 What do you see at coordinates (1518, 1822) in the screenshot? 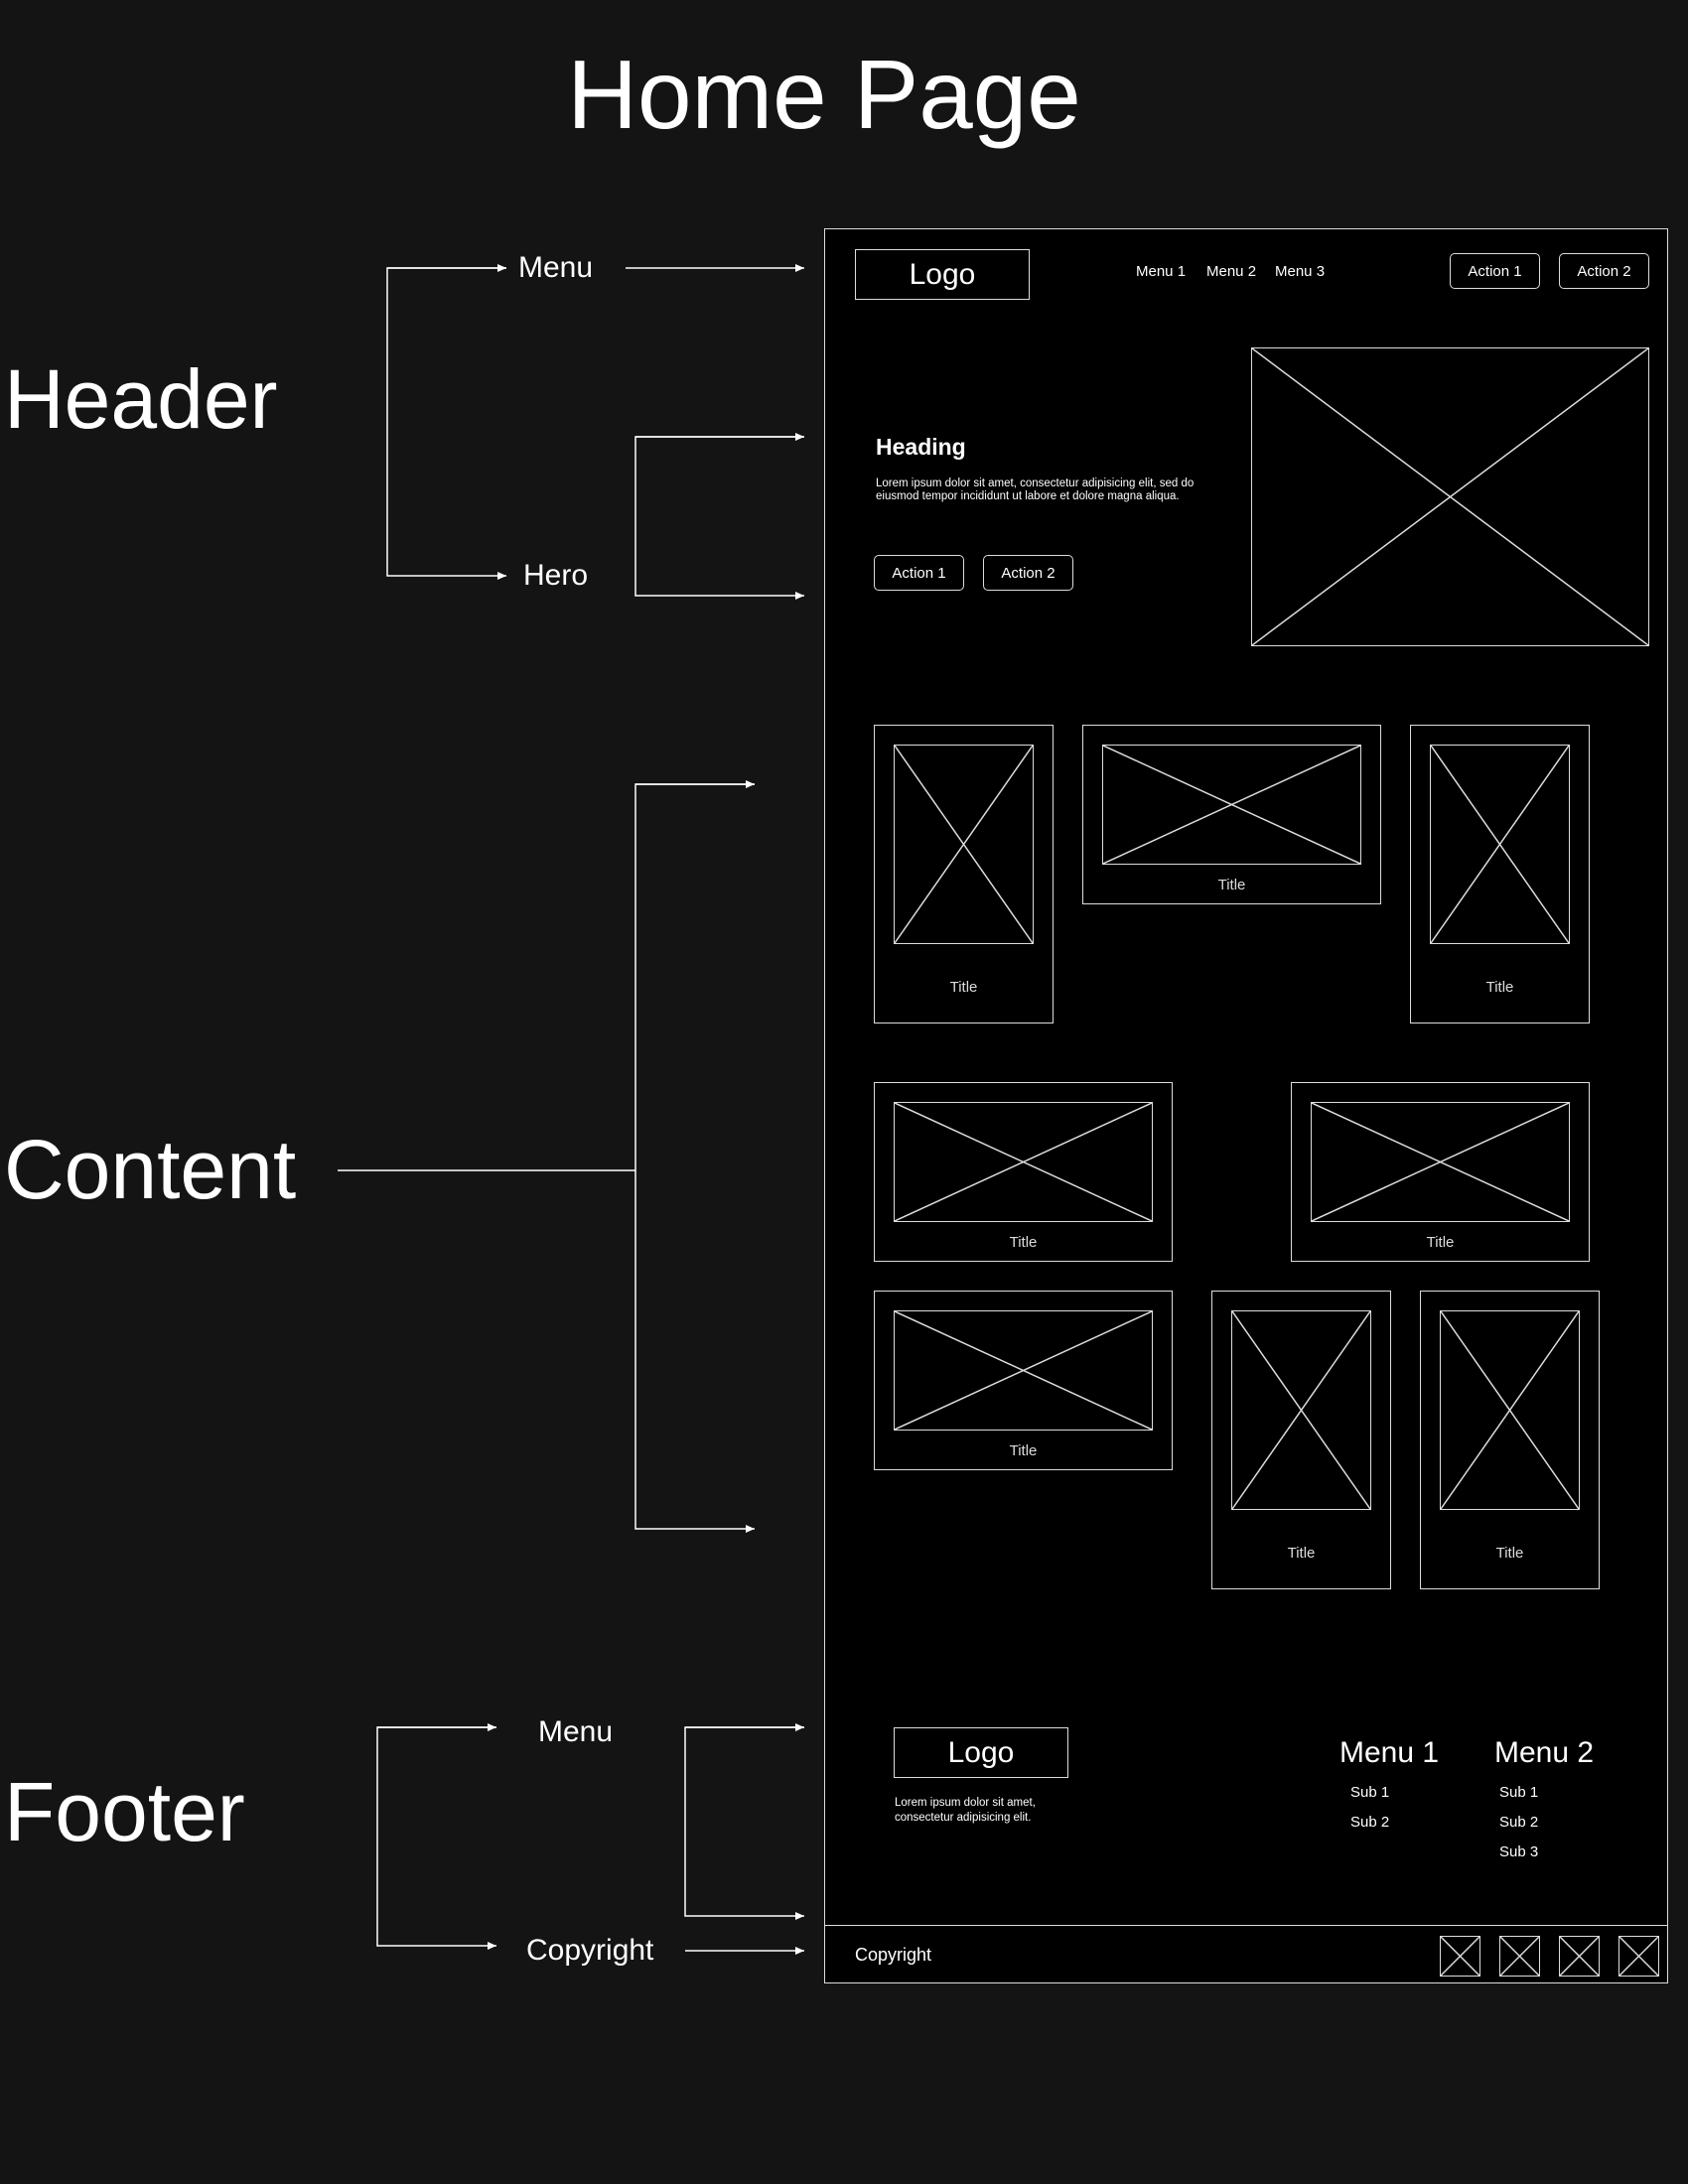
I see `footer-menu-2-sub-2: Sub 2` at bounding box center [1518, 1822].